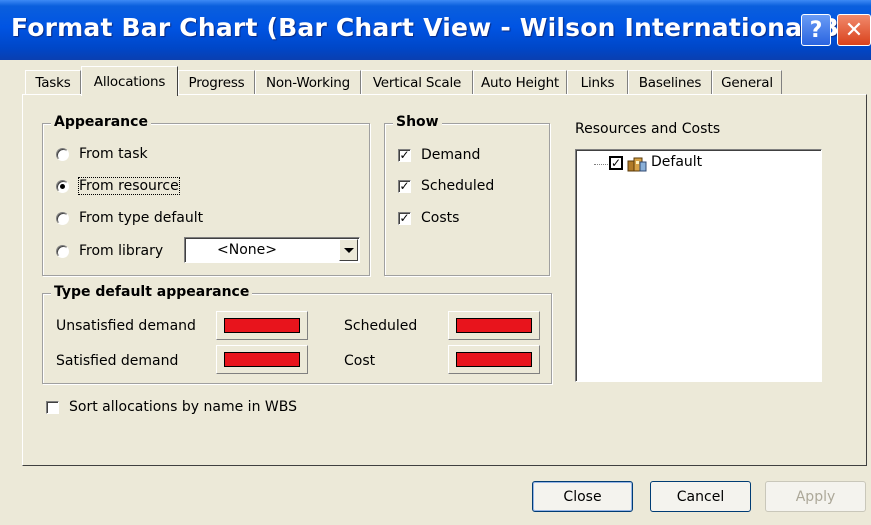 The width and height of the screenshot is (871, 525). Describe the element at coordinates (404, 155) in the screenshot. I see `checkbox-demand: ✓` at that location.